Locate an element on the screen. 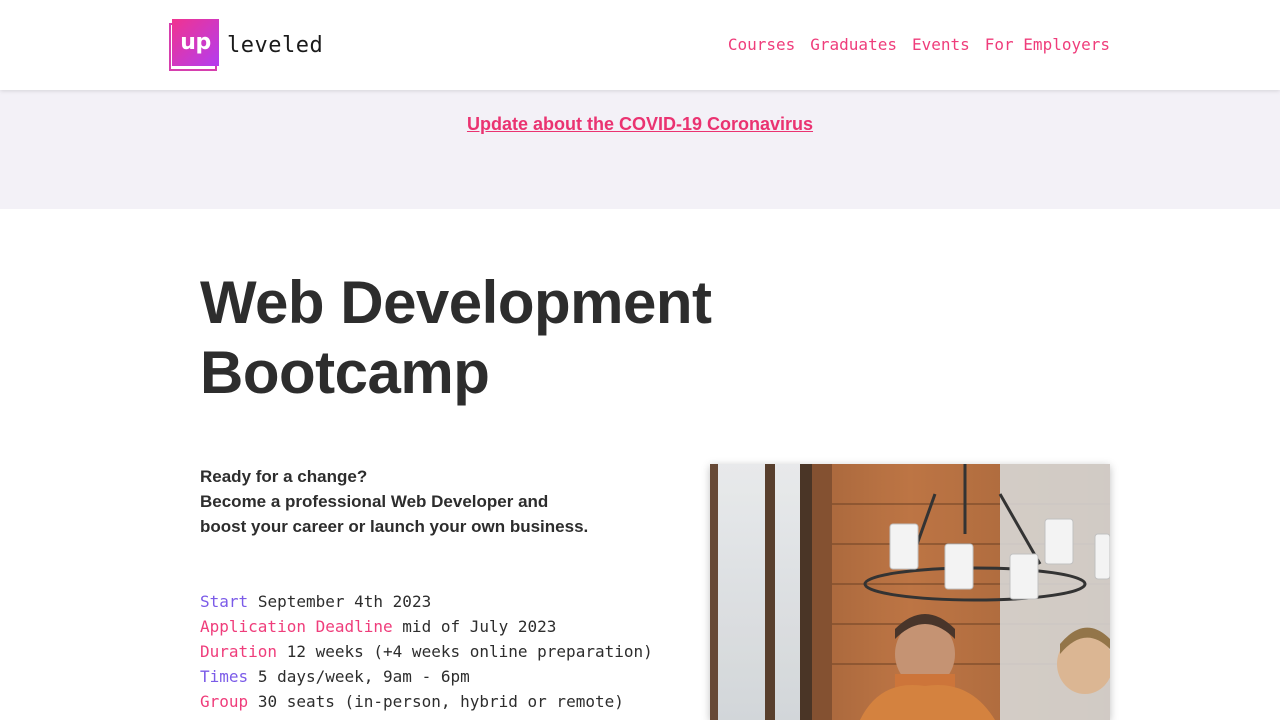  fact-label: Group is located at coordinates (224, 701).